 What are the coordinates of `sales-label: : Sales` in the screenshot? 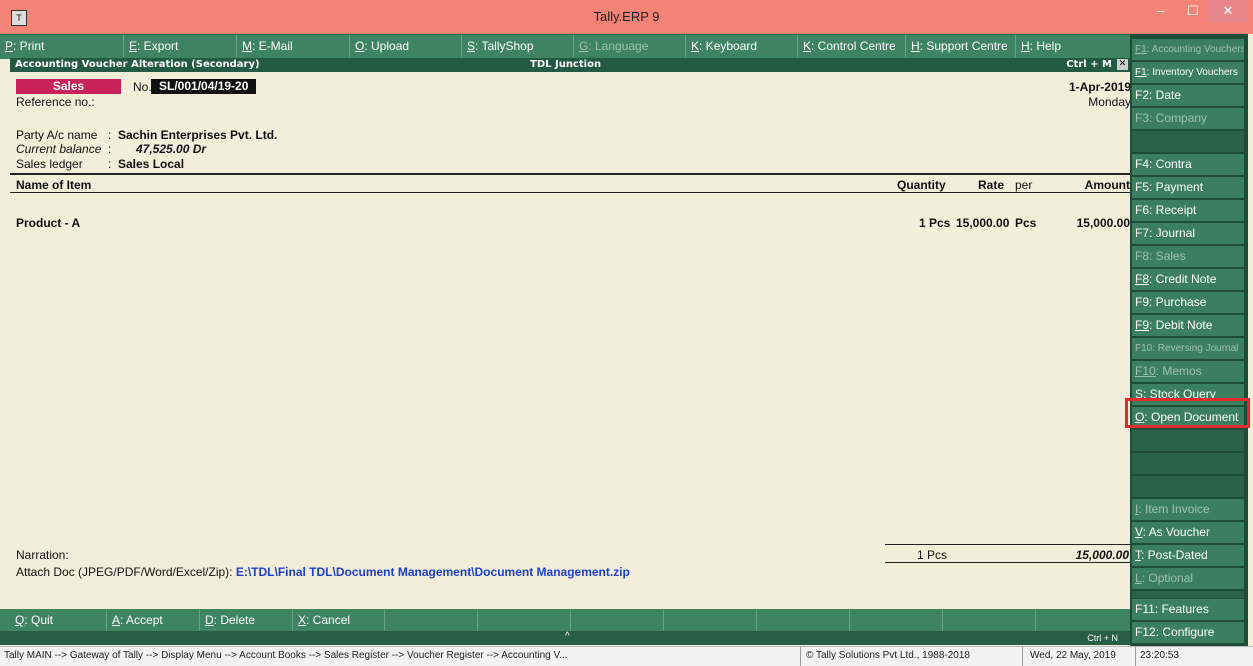 It's located at (1167, 256).